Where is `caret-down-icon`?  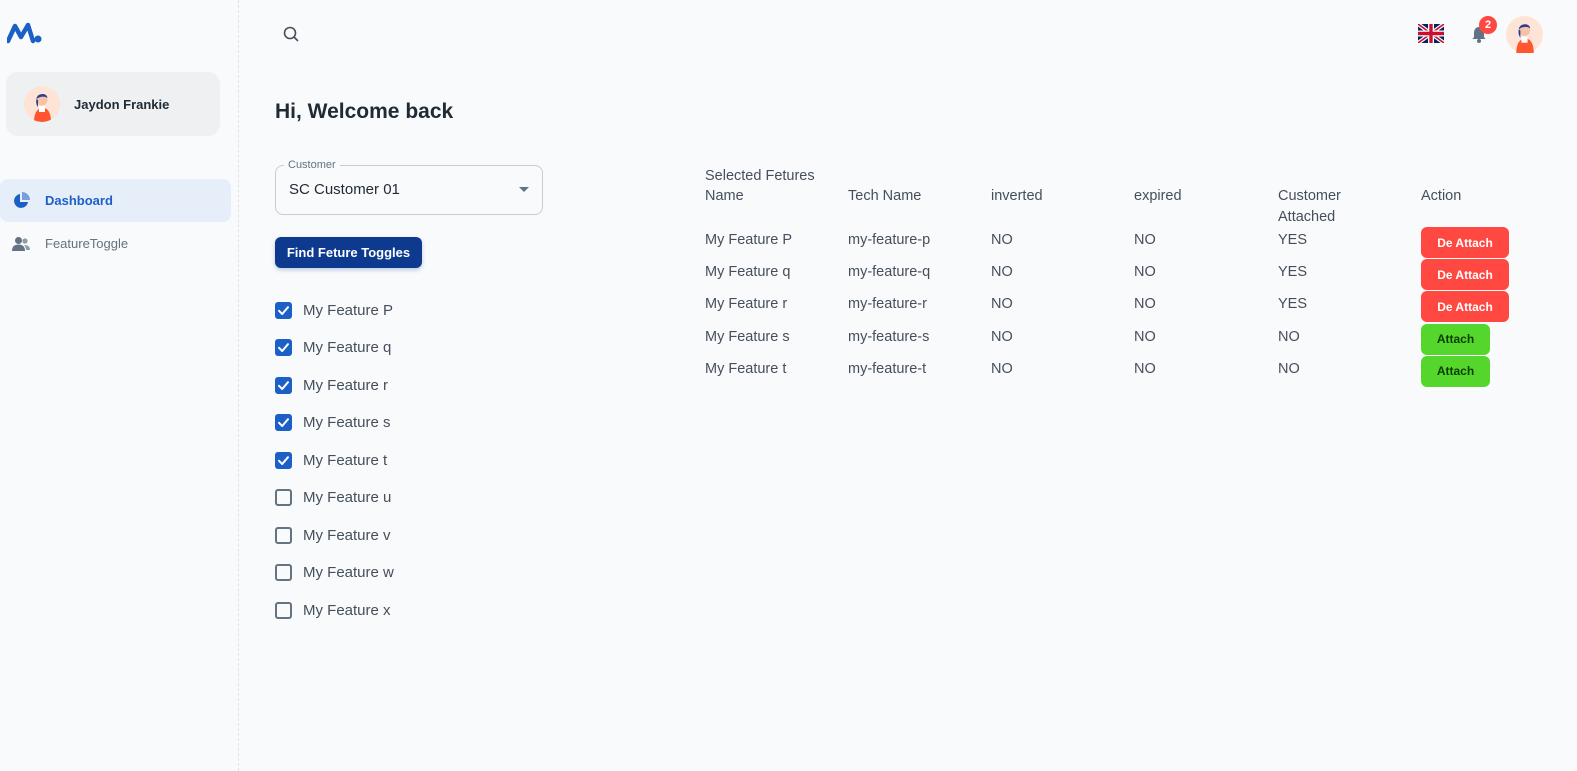 caret-down-icon is located at coordinates (524, 189).